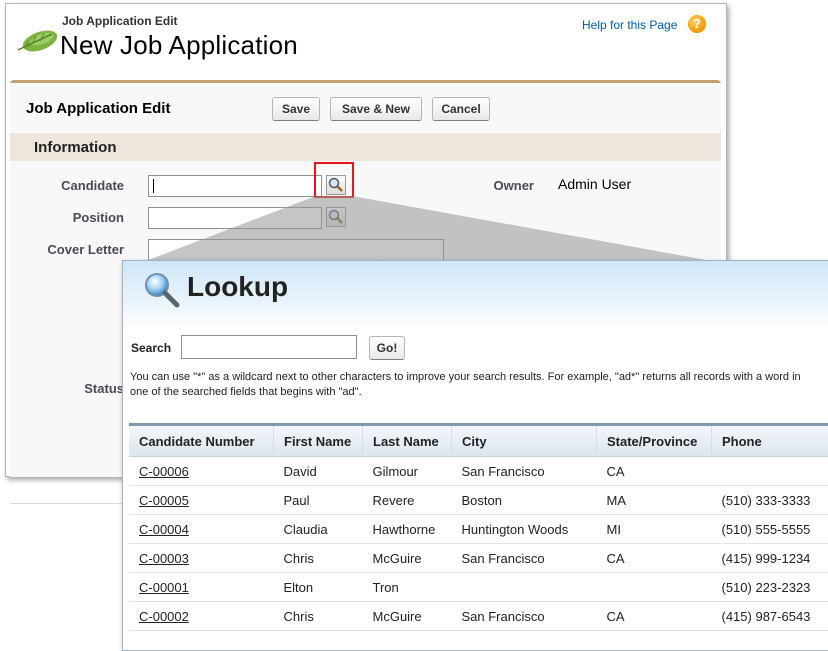 This screenshot has height=651, width=828. I want to click on first-name-cell: Paul, so click(318, 500).